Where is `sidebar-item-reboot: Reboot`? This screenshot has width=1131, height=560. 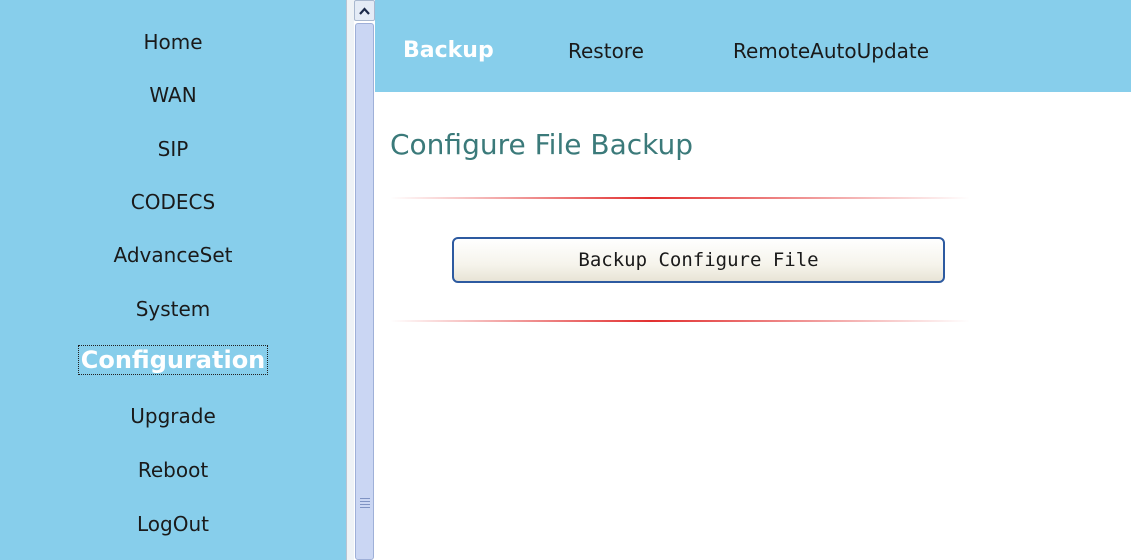 sidebar-item-reboot: Reboot is located at coordinates (173, 470).